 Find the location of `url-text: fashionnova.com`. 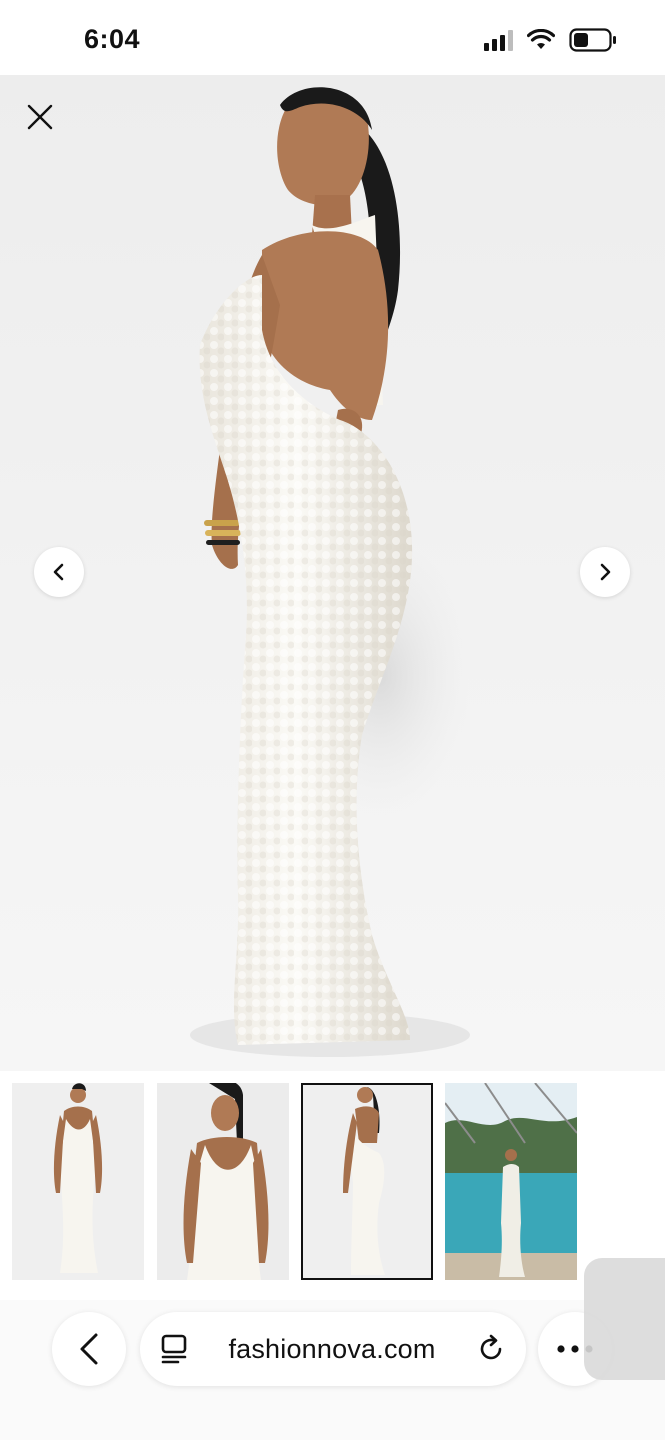

url-text: fashionnova.com is located at coordinates (332, 1348).